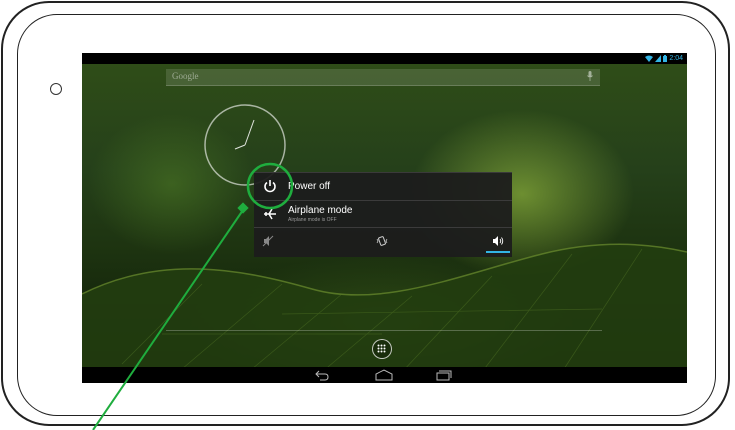  What do you see at coordinates (383, 187) in the screenshot?
I see `power-off-option: Power off` at bounding box center [383, 187].